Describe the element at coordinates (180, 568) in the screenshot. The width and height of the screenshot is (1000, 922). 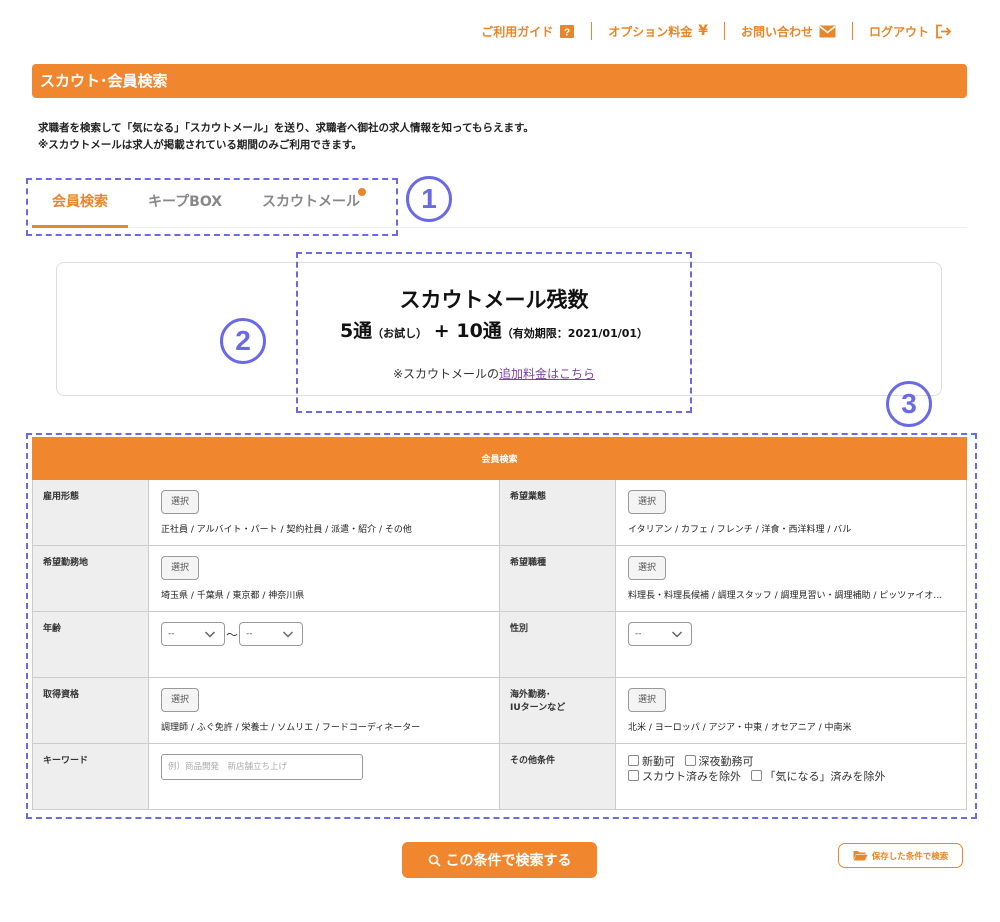
I see `location-select-button: 選択` at that location.